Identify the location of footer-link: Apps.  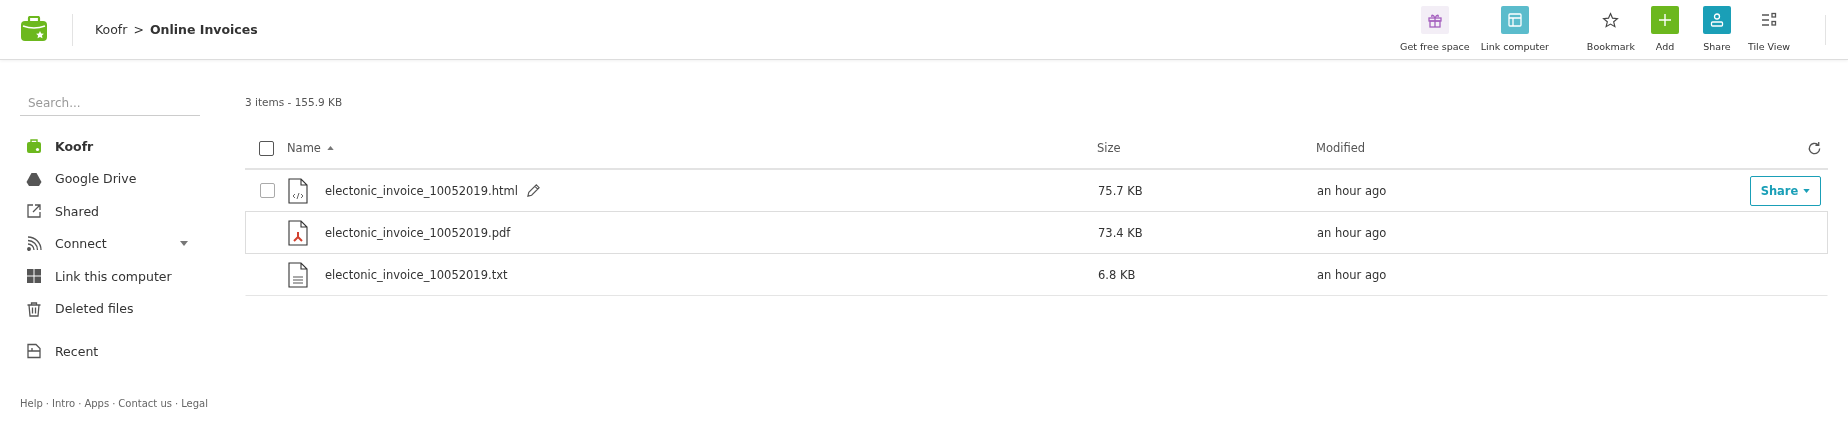
(97, 403).